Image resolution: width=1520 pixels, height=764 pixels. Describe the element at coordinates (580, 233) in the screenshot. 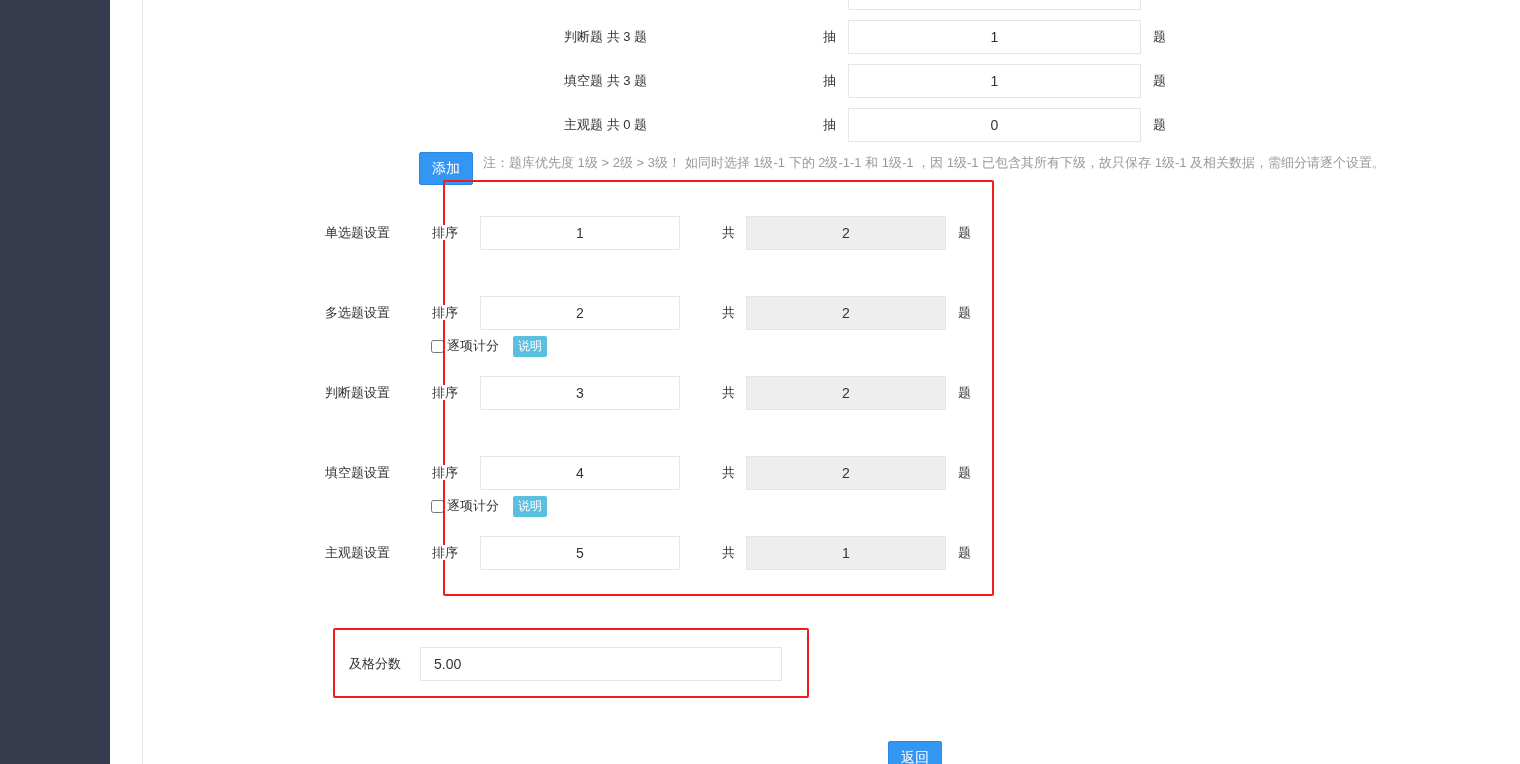

I see `order-field: 1` at that location.